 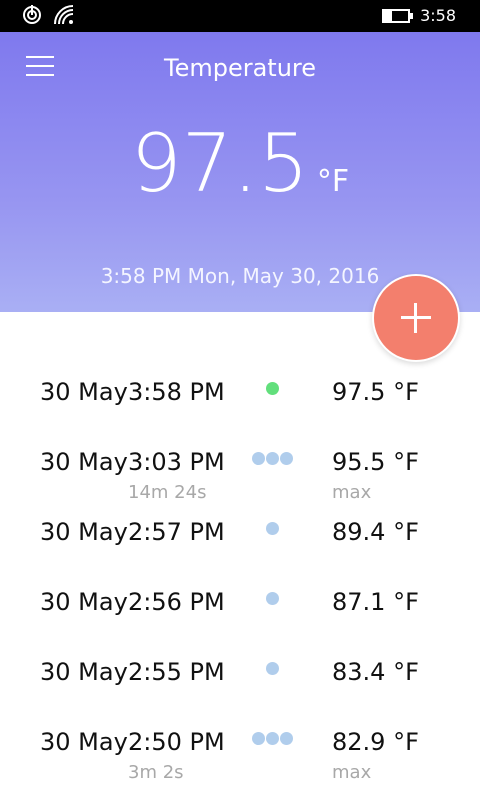 I want to click on reading-row: 30 May 2:56 PM 87.1 °F, so click(x=240, y=601).